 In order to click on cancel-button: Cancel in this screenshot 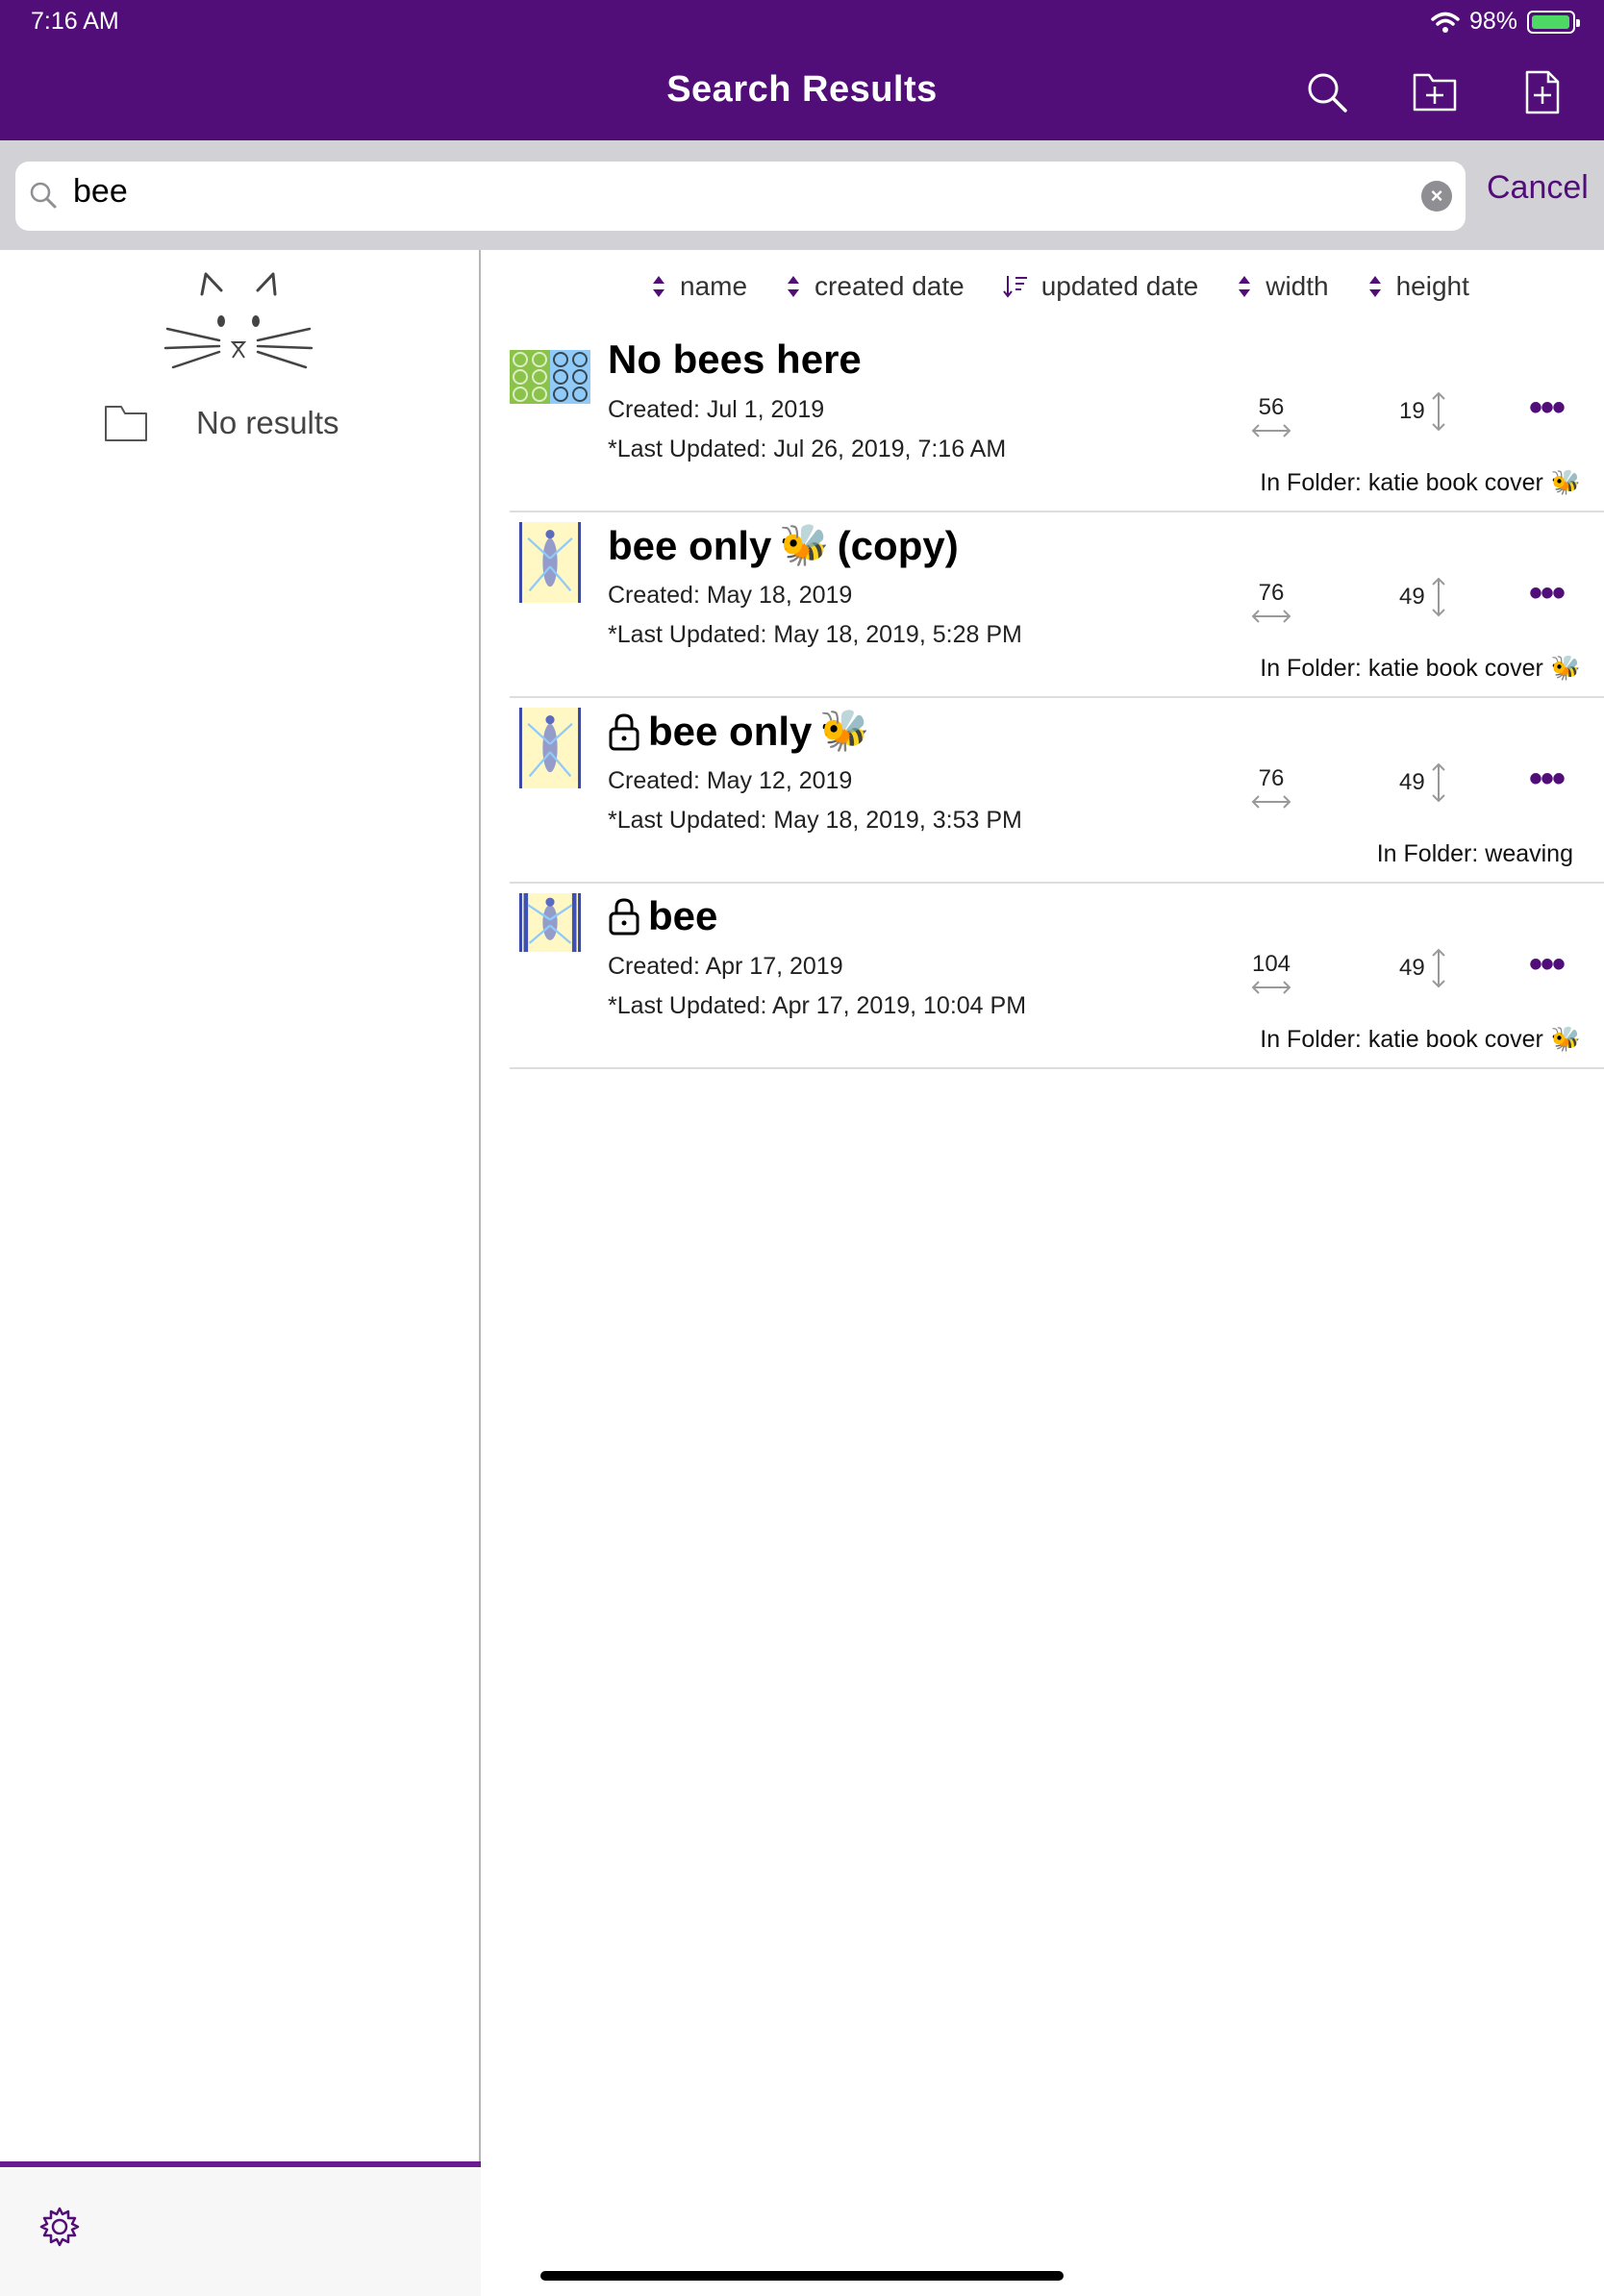, I will do `click(1538, 188)`.